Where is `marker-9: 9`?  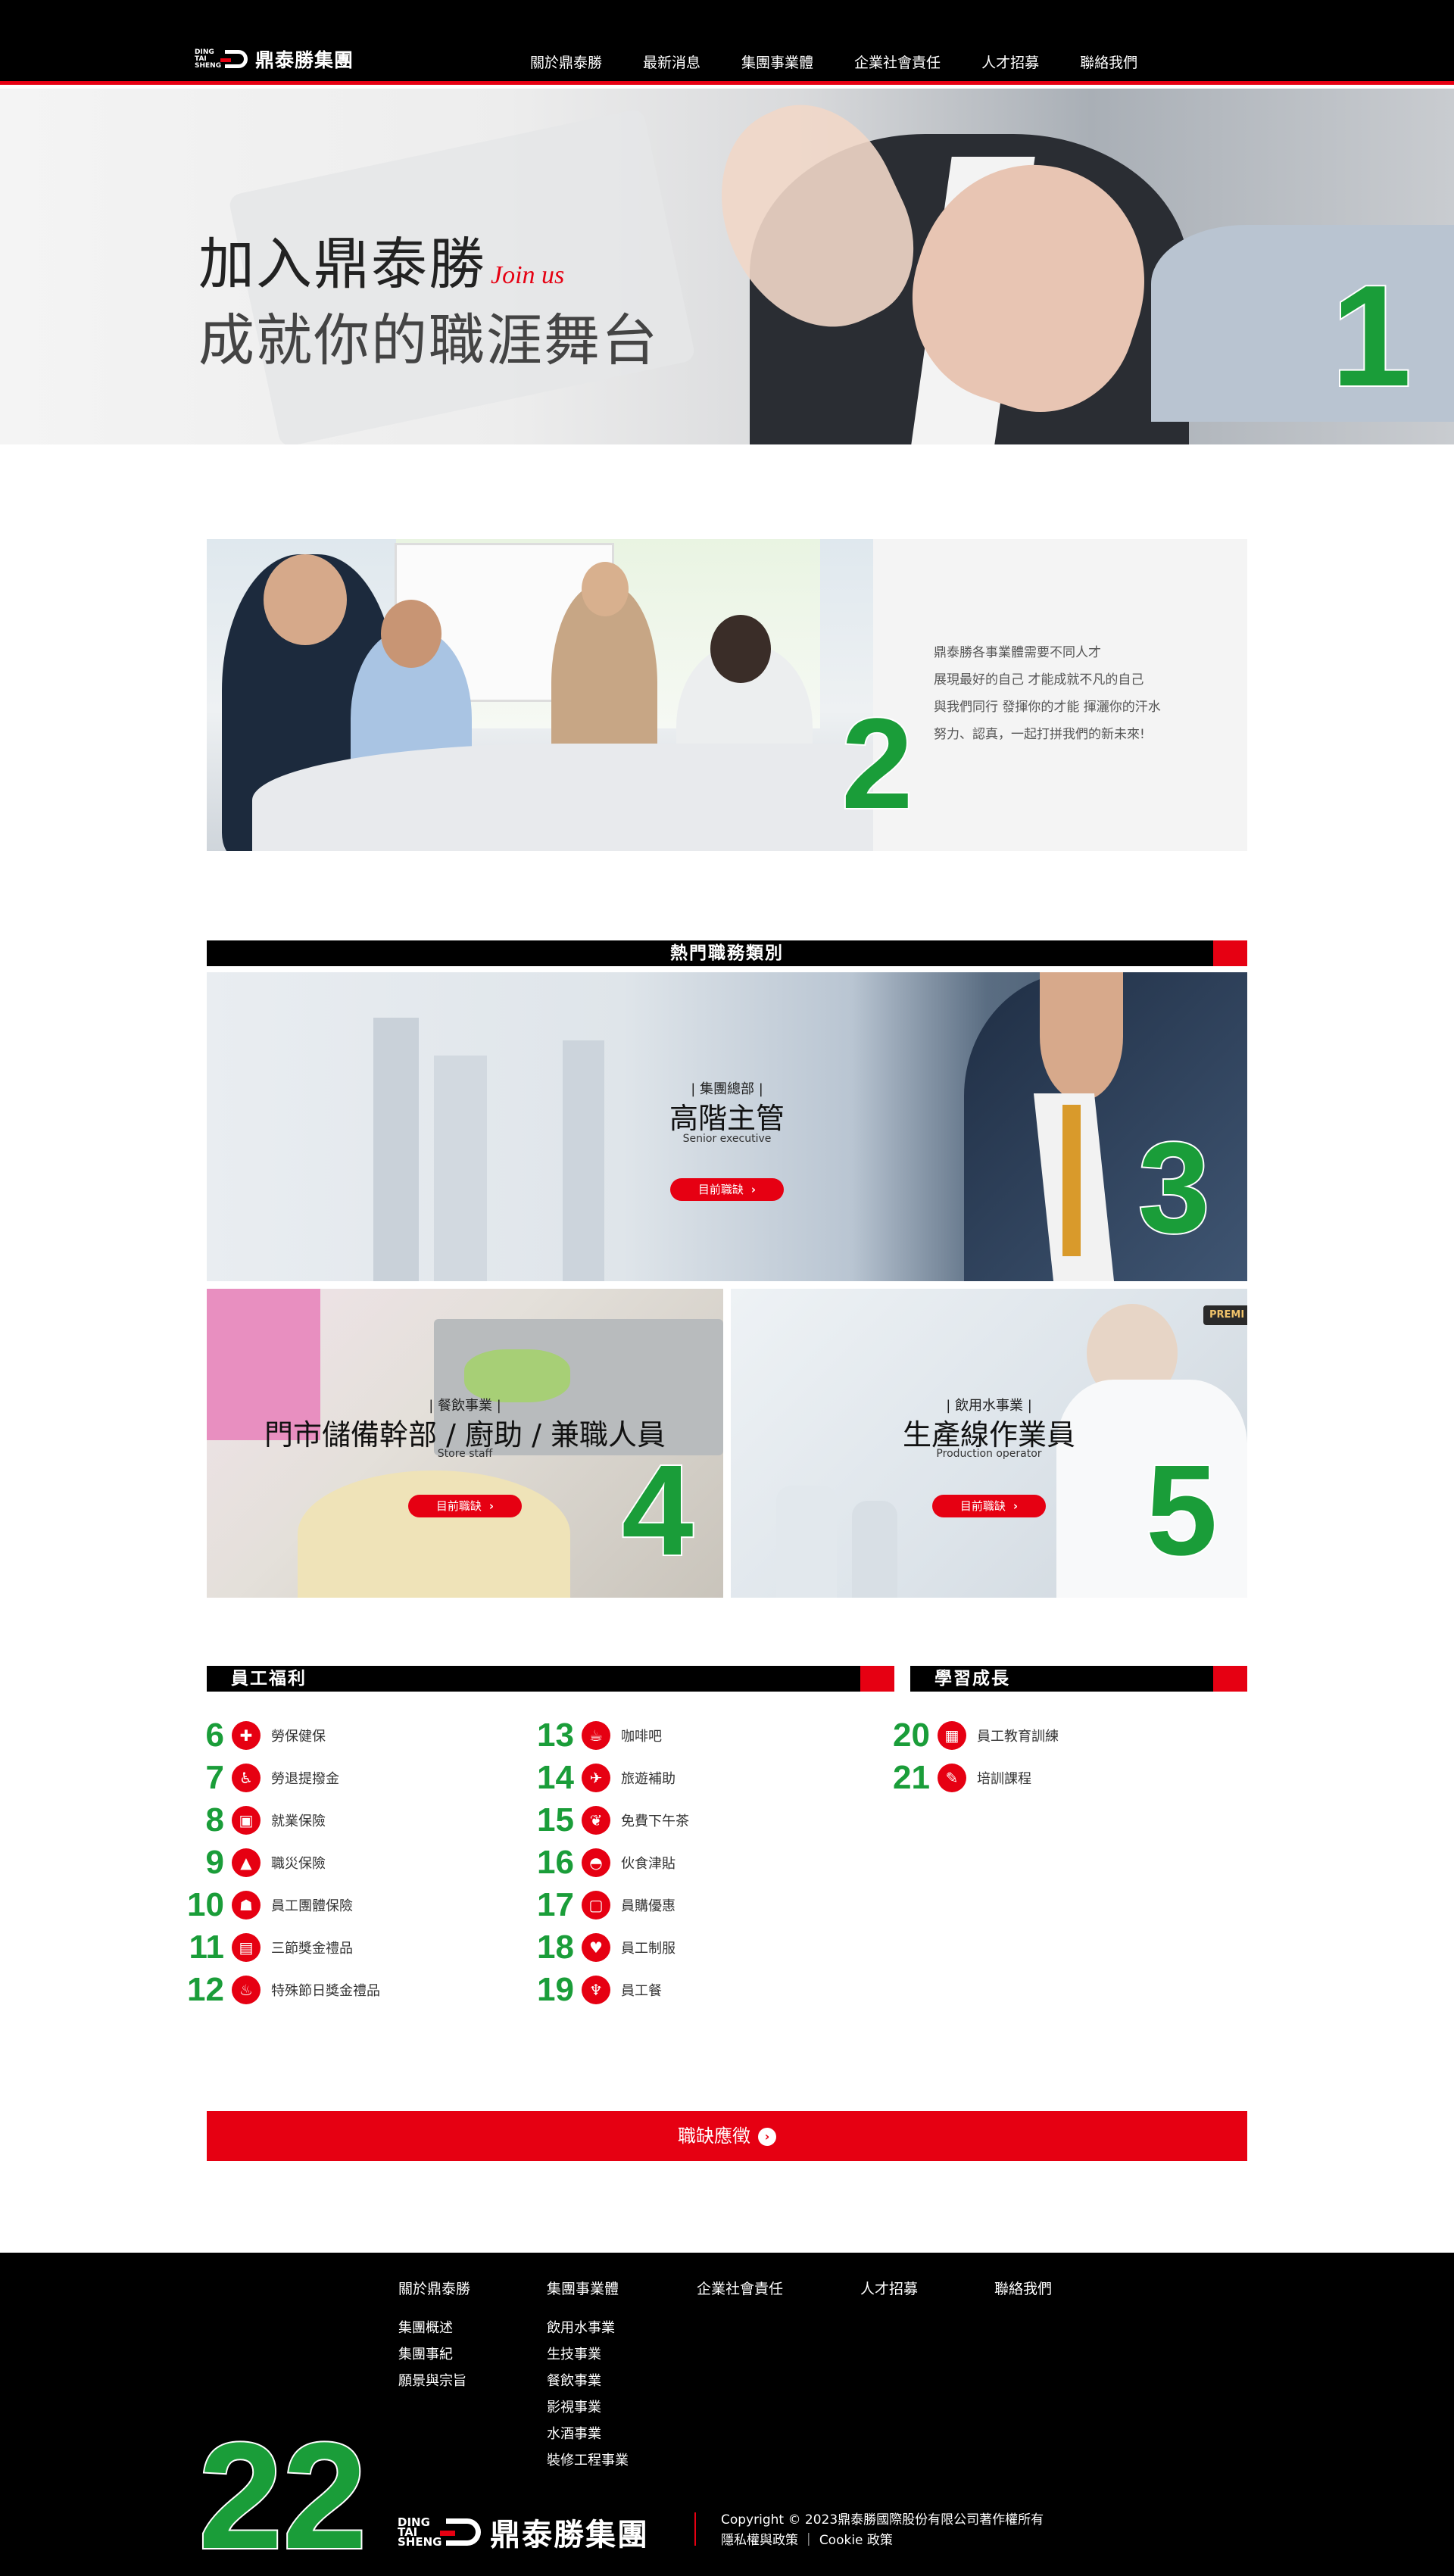
marker-9: 9 is located at coordinates (215, 1862).